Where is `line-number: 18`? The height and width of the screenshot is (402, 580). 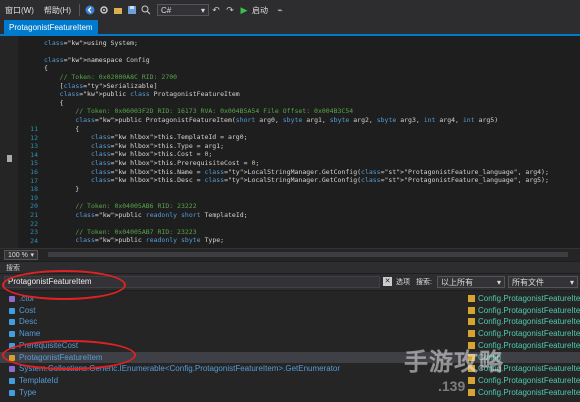
line-number: 18 is located at coordinates (34, 189).